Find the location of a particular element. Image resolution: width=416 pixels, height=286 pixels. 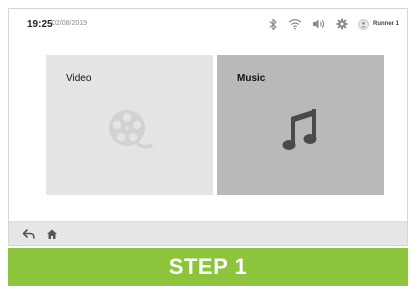

step-banner: STEP 1 is located at coordinates (208, 267).